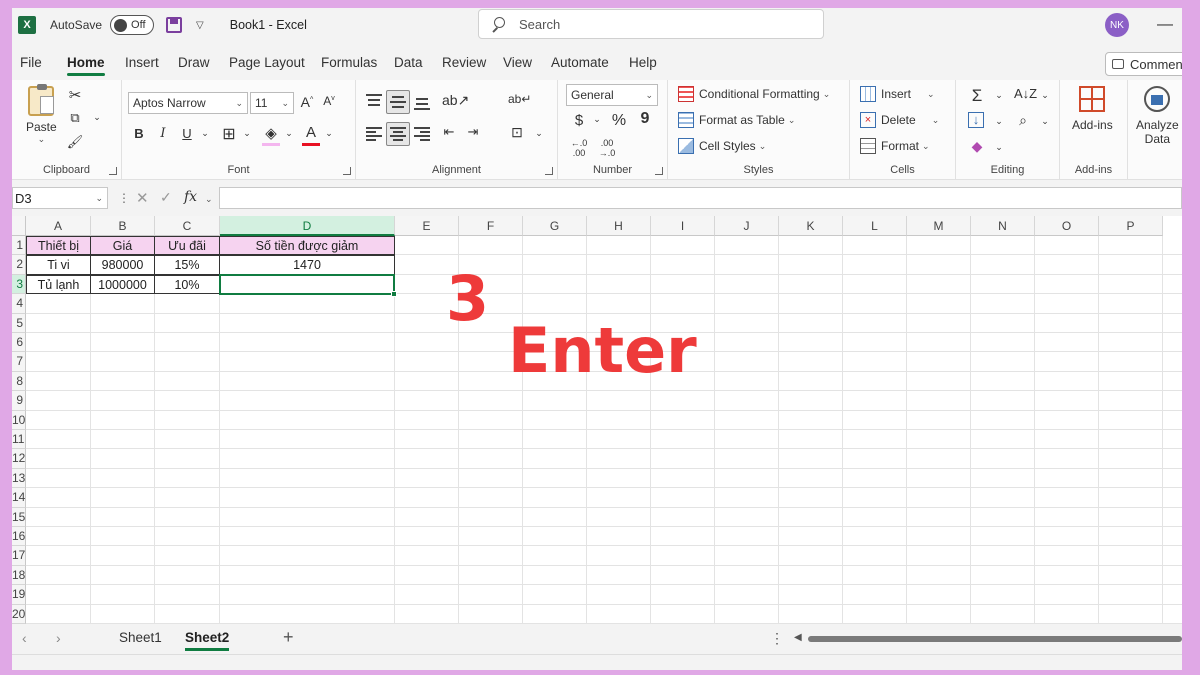  Describe the element at coordinates (1025, 93) in the screenshot. I see `sort-filter-icon: A↓Z` at that location.